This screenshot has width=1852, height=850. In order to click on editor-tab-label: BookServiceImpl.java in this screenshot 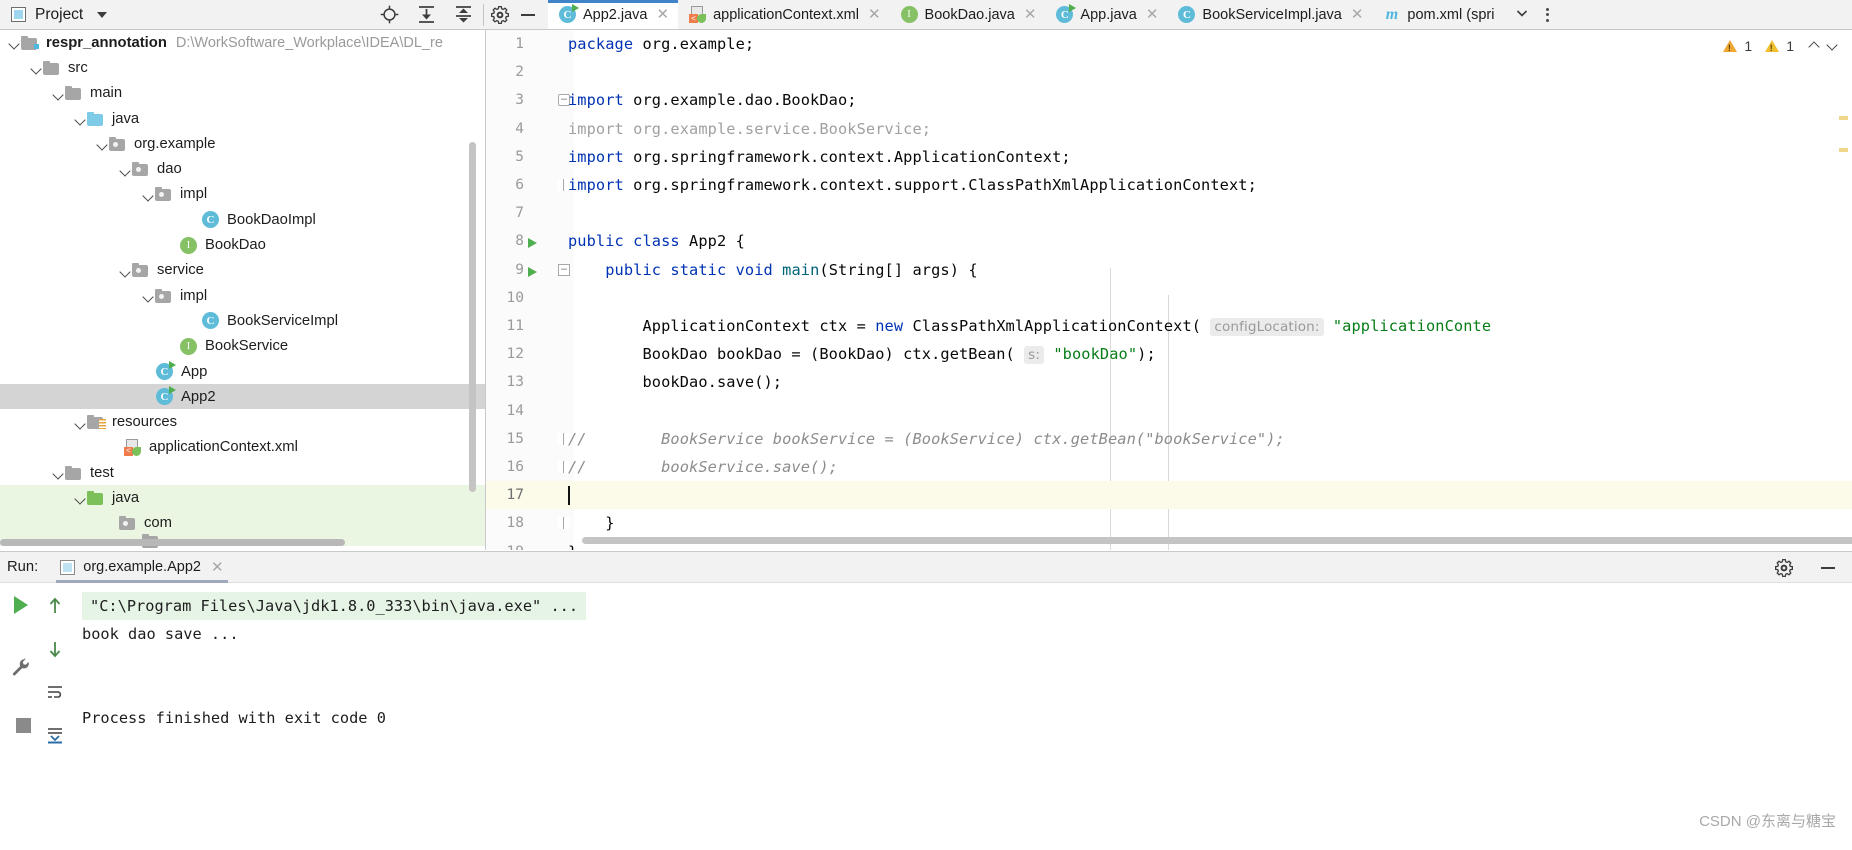, I will do `click(1272, 14)`.